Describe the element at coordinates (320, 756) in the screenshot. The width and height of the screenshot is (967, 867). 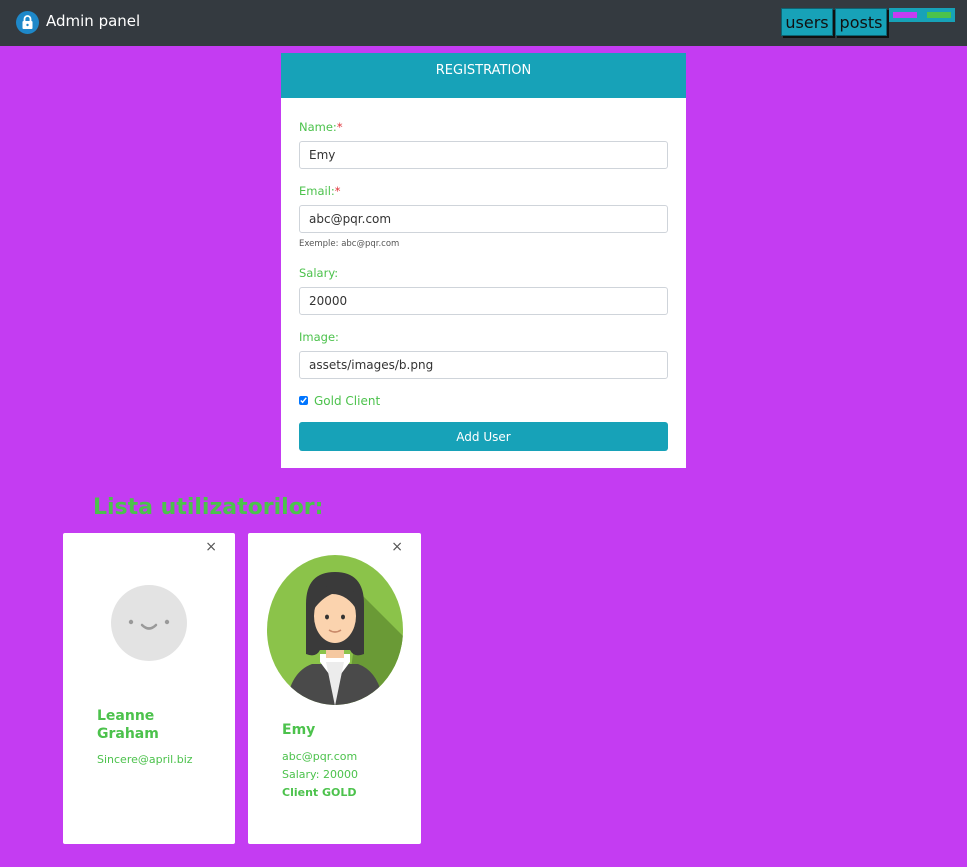
I see `user-email: abc@pqr.com` at that location.